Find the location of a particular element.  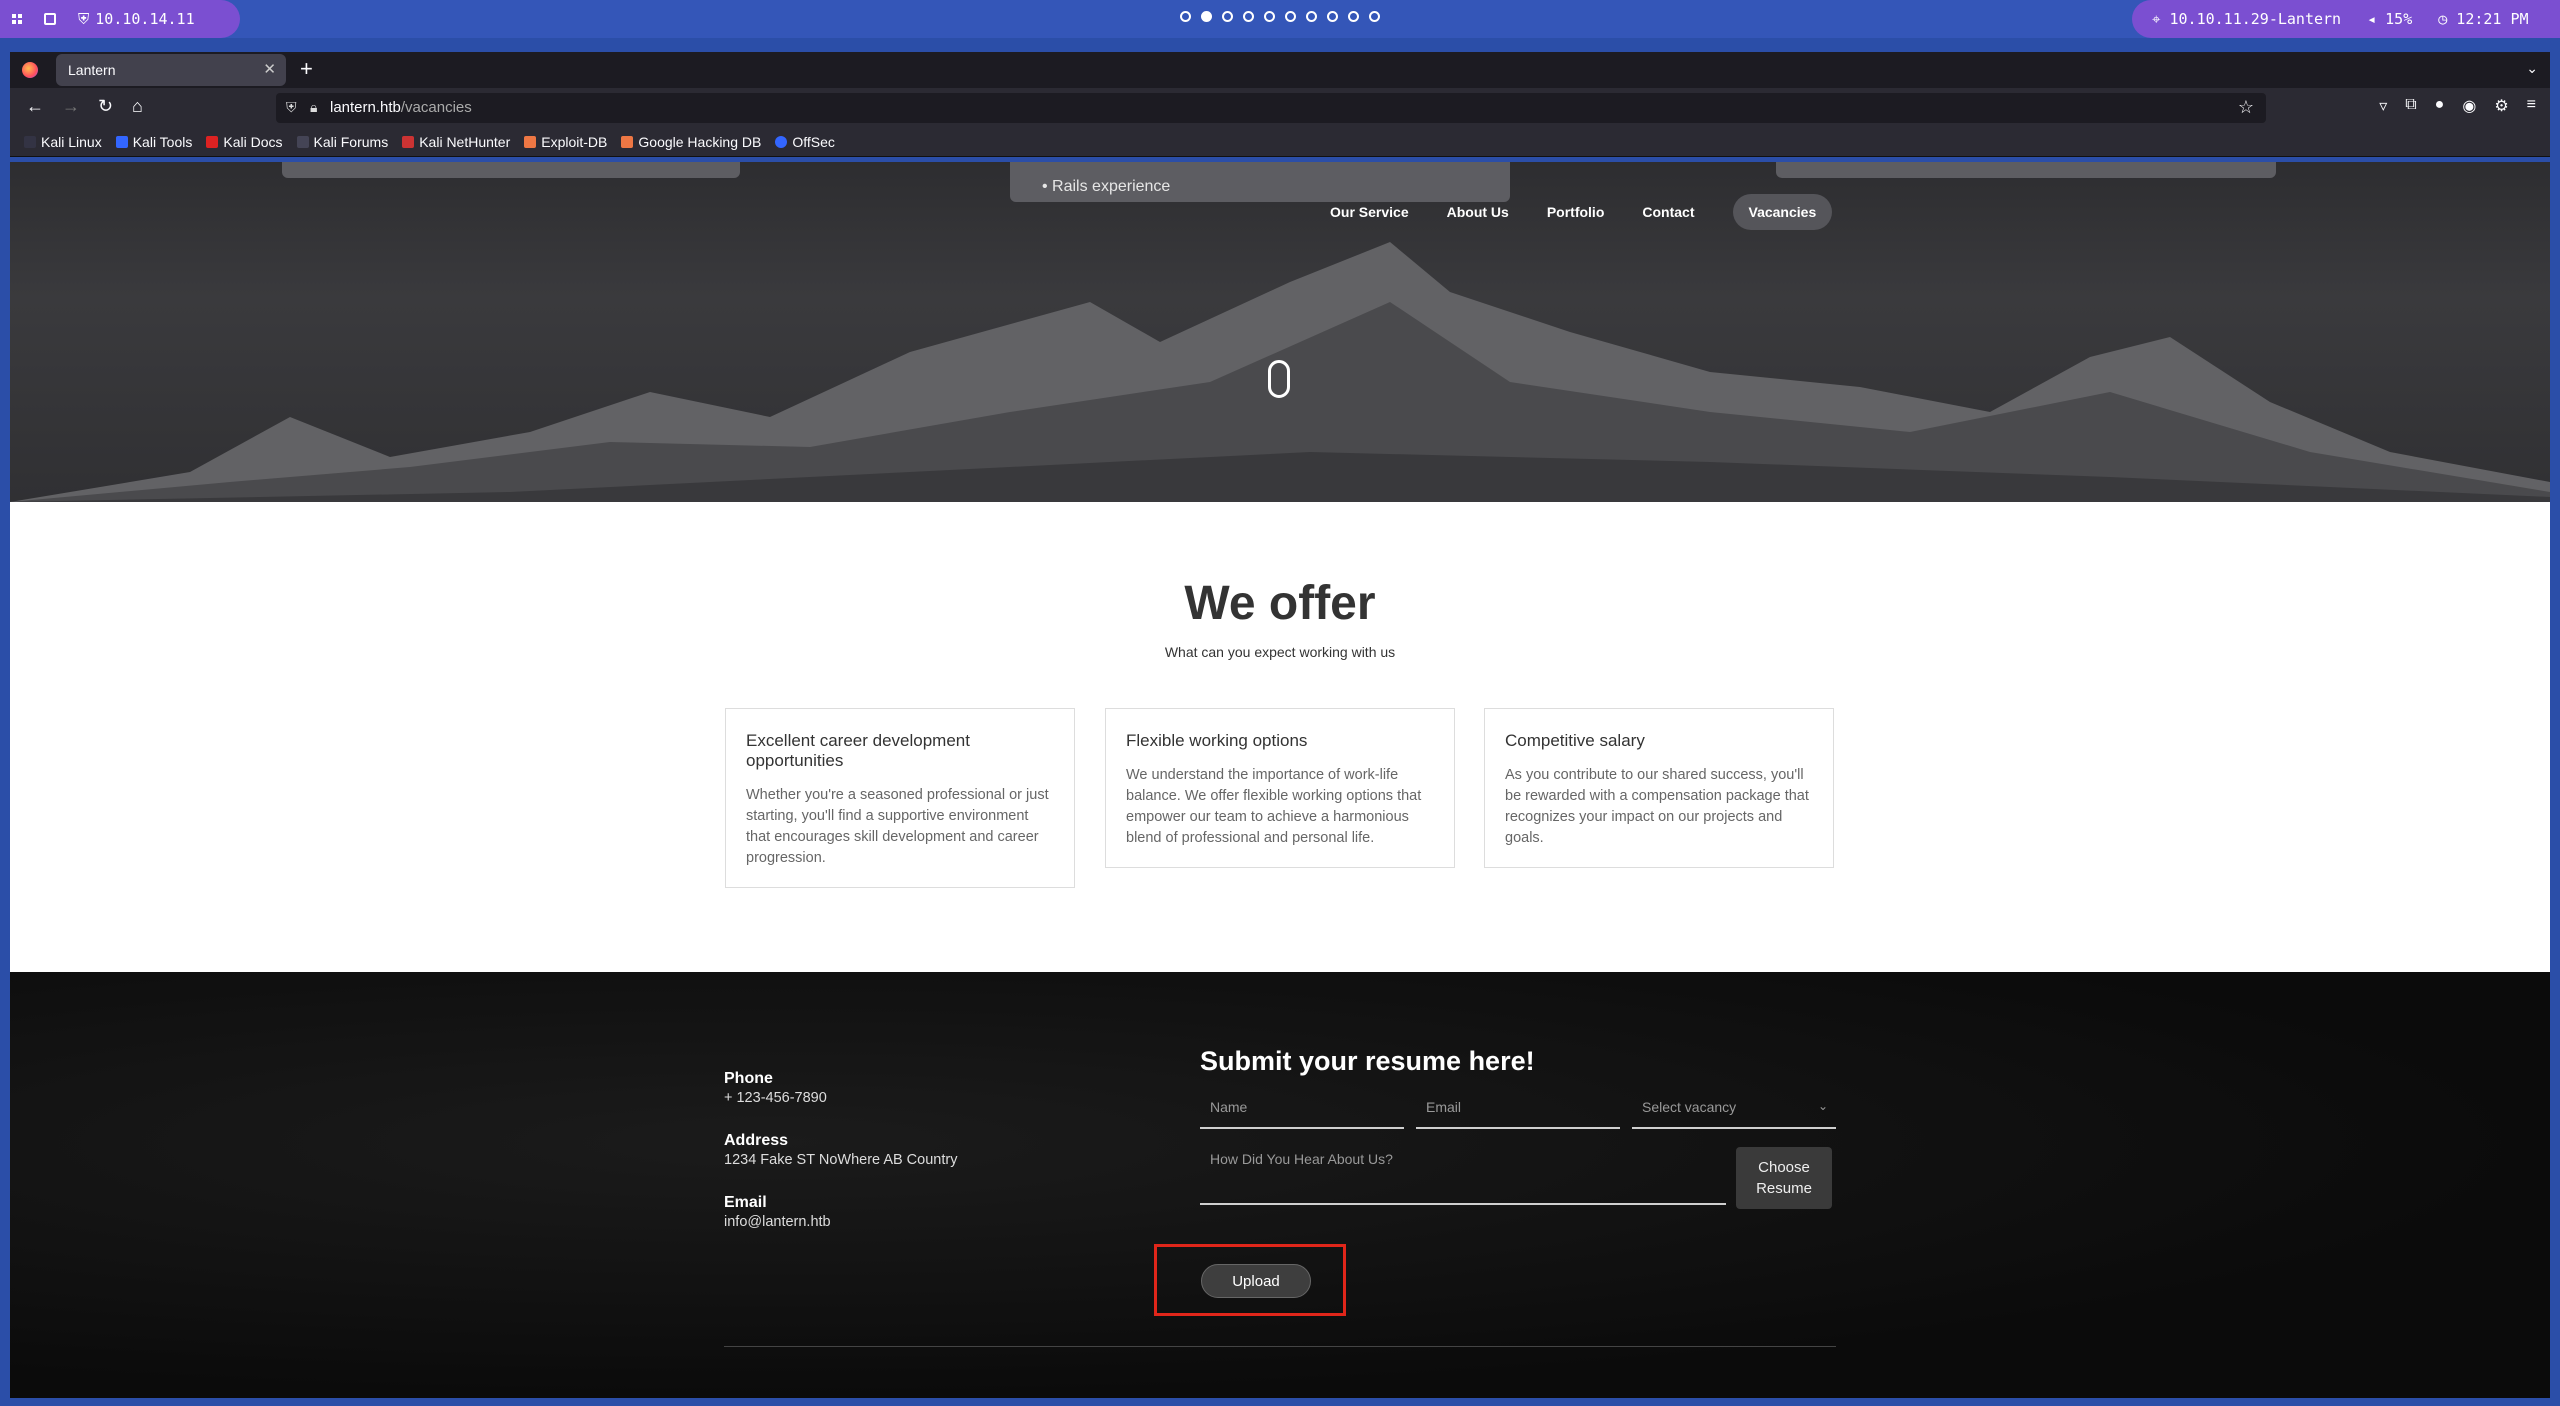

dropdown-card-left is located at coordinates (511, 170).